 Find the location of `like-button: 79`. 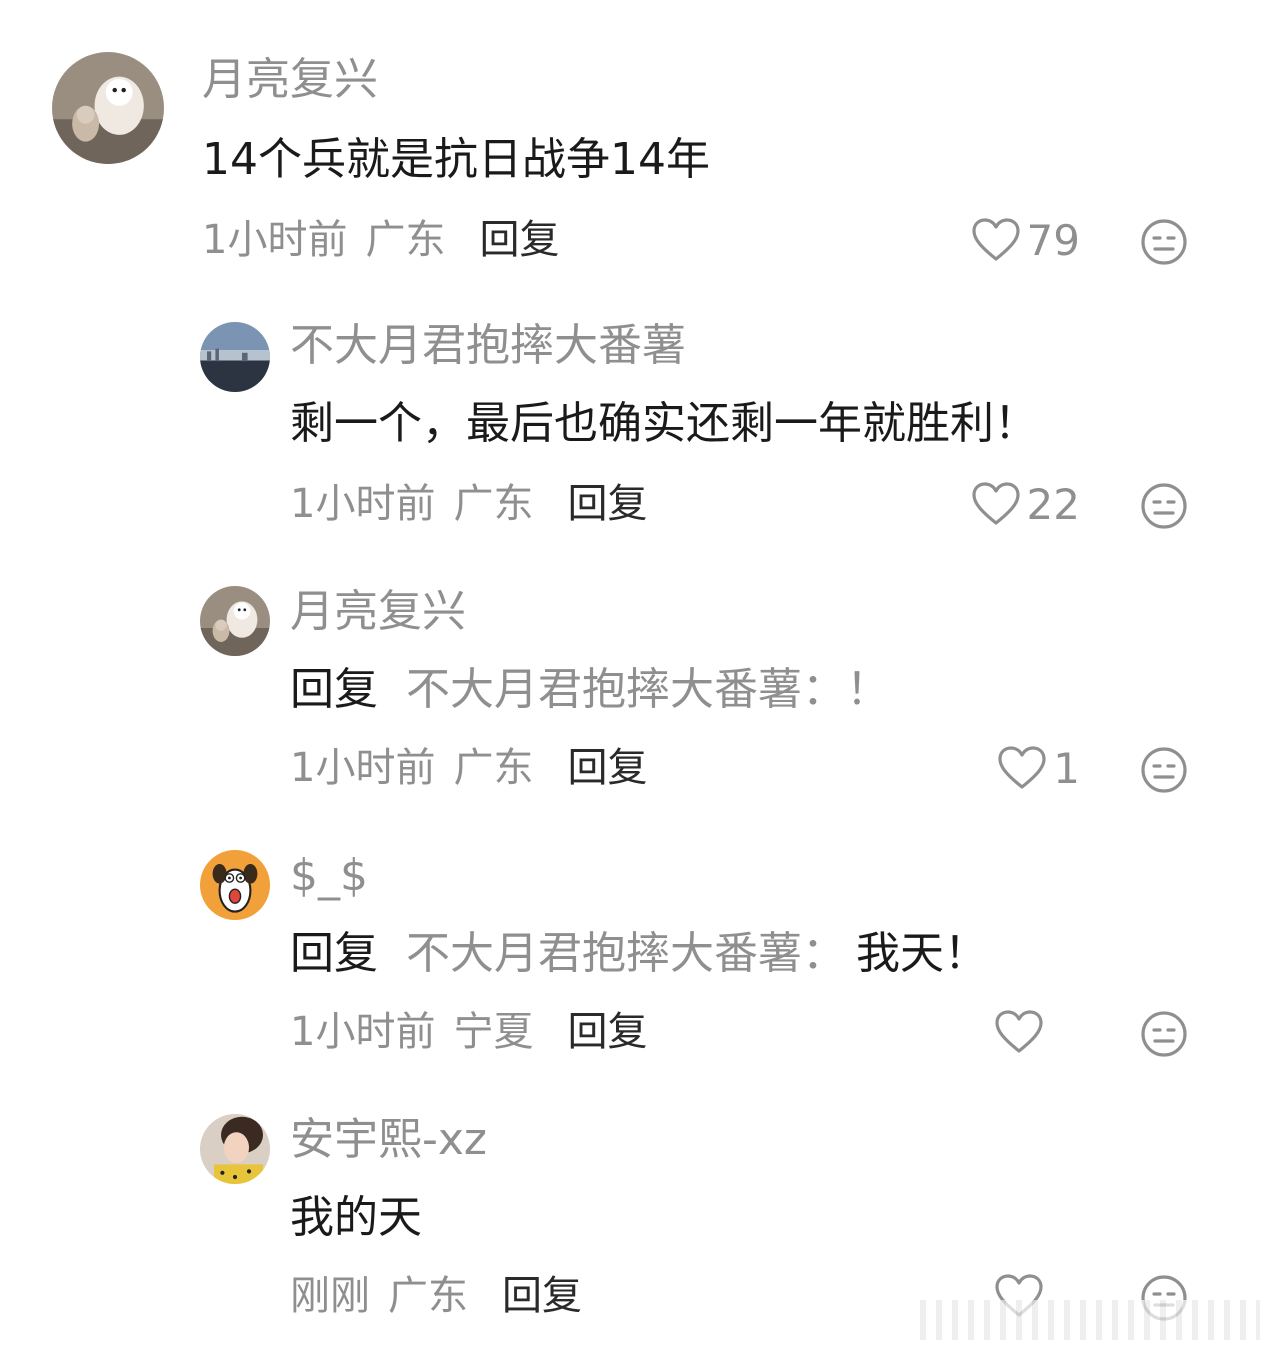

like-button: 79 is located at coordinates (1020, 240).